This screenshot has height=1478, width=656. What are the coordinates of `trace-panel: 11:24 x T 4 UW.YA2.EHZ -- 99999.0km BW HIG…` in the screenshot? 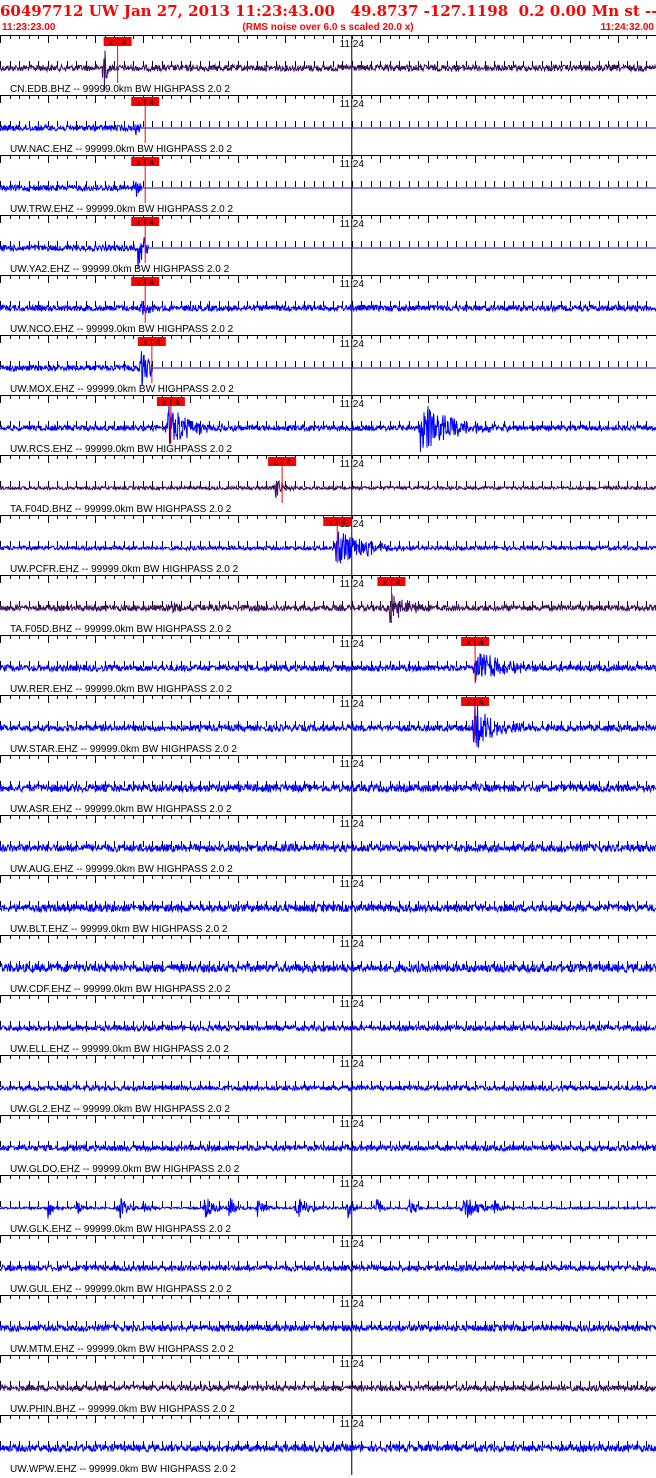 It's located at (328, 245).